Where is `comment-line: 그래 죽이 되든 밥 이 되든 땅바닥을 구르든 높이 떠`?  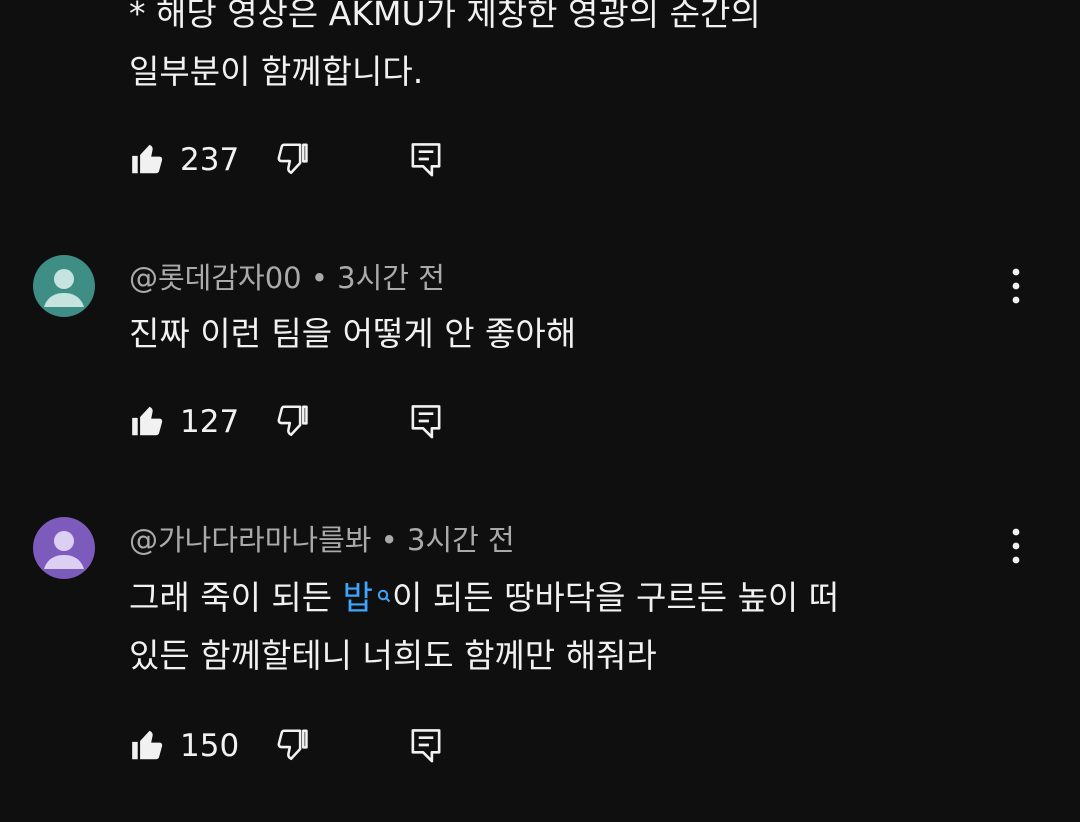 comment-line: 그래 죽이 되든 밥 이 되든 땅바닥을 구르든 높이 떠 is located at coordinates (484, 598).